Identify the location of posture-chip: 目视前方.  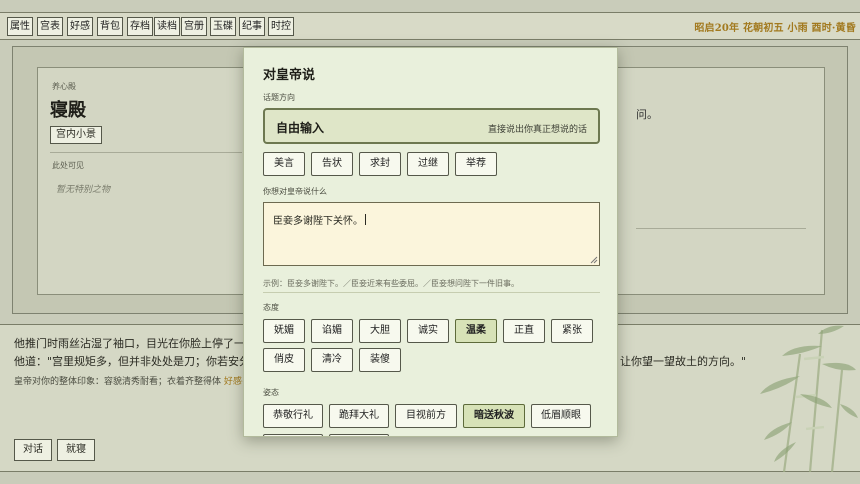
(426, 416).